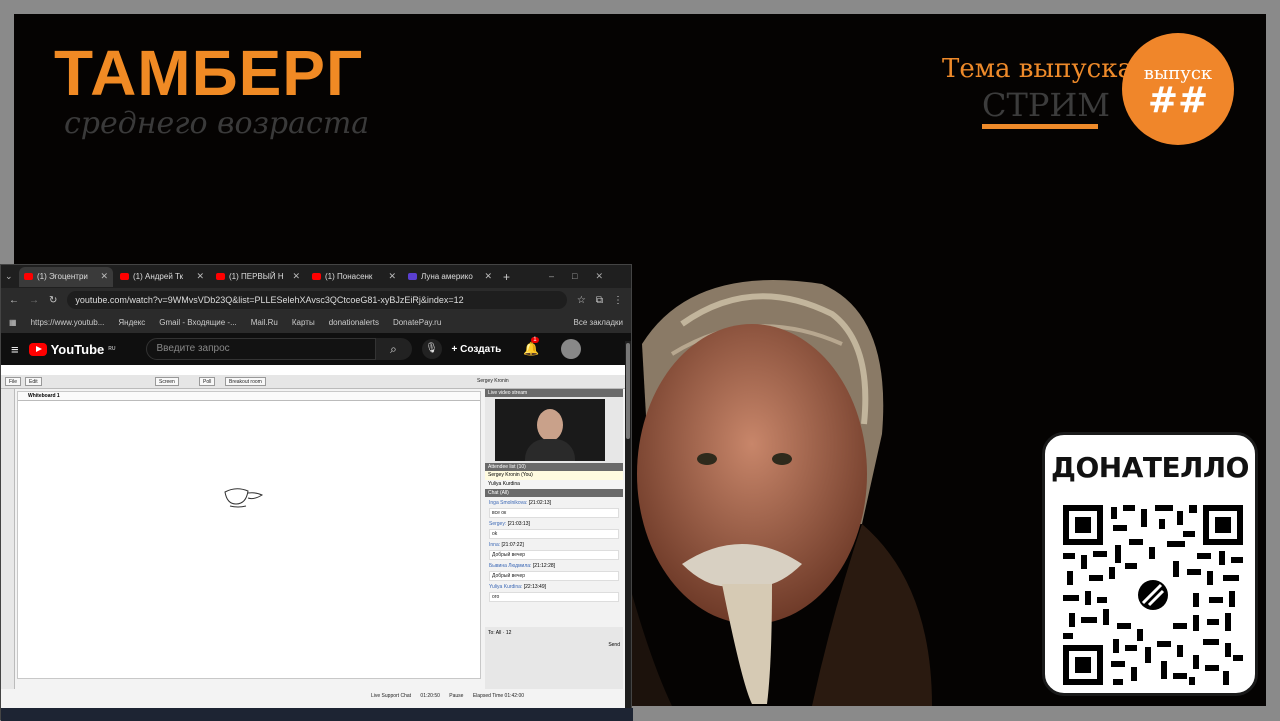 Image resolution: width=1280 pixels, height=721 pixels. I want to click on chat-send-button: Send, so click(554, 645).